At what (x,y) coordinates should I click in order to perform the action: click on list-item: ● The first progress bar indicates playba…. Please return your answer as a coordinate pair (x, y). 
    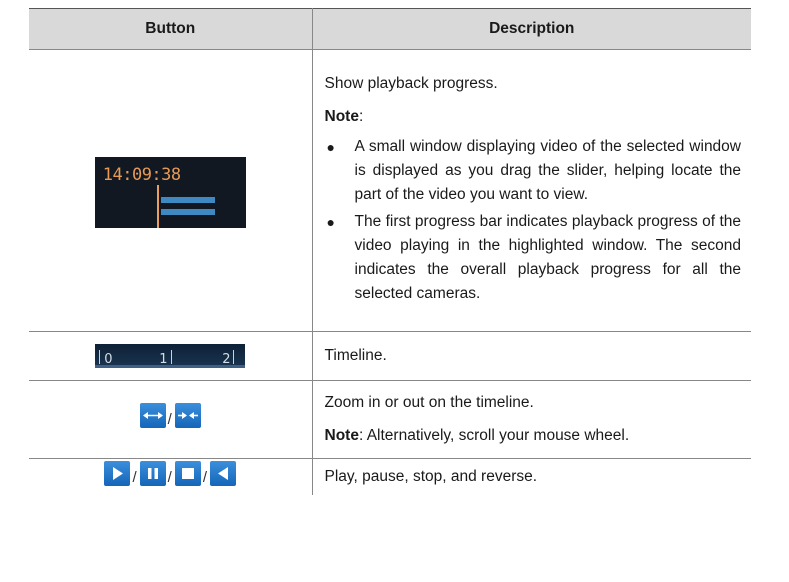
    Looking at the image, I should click on (533, 258).